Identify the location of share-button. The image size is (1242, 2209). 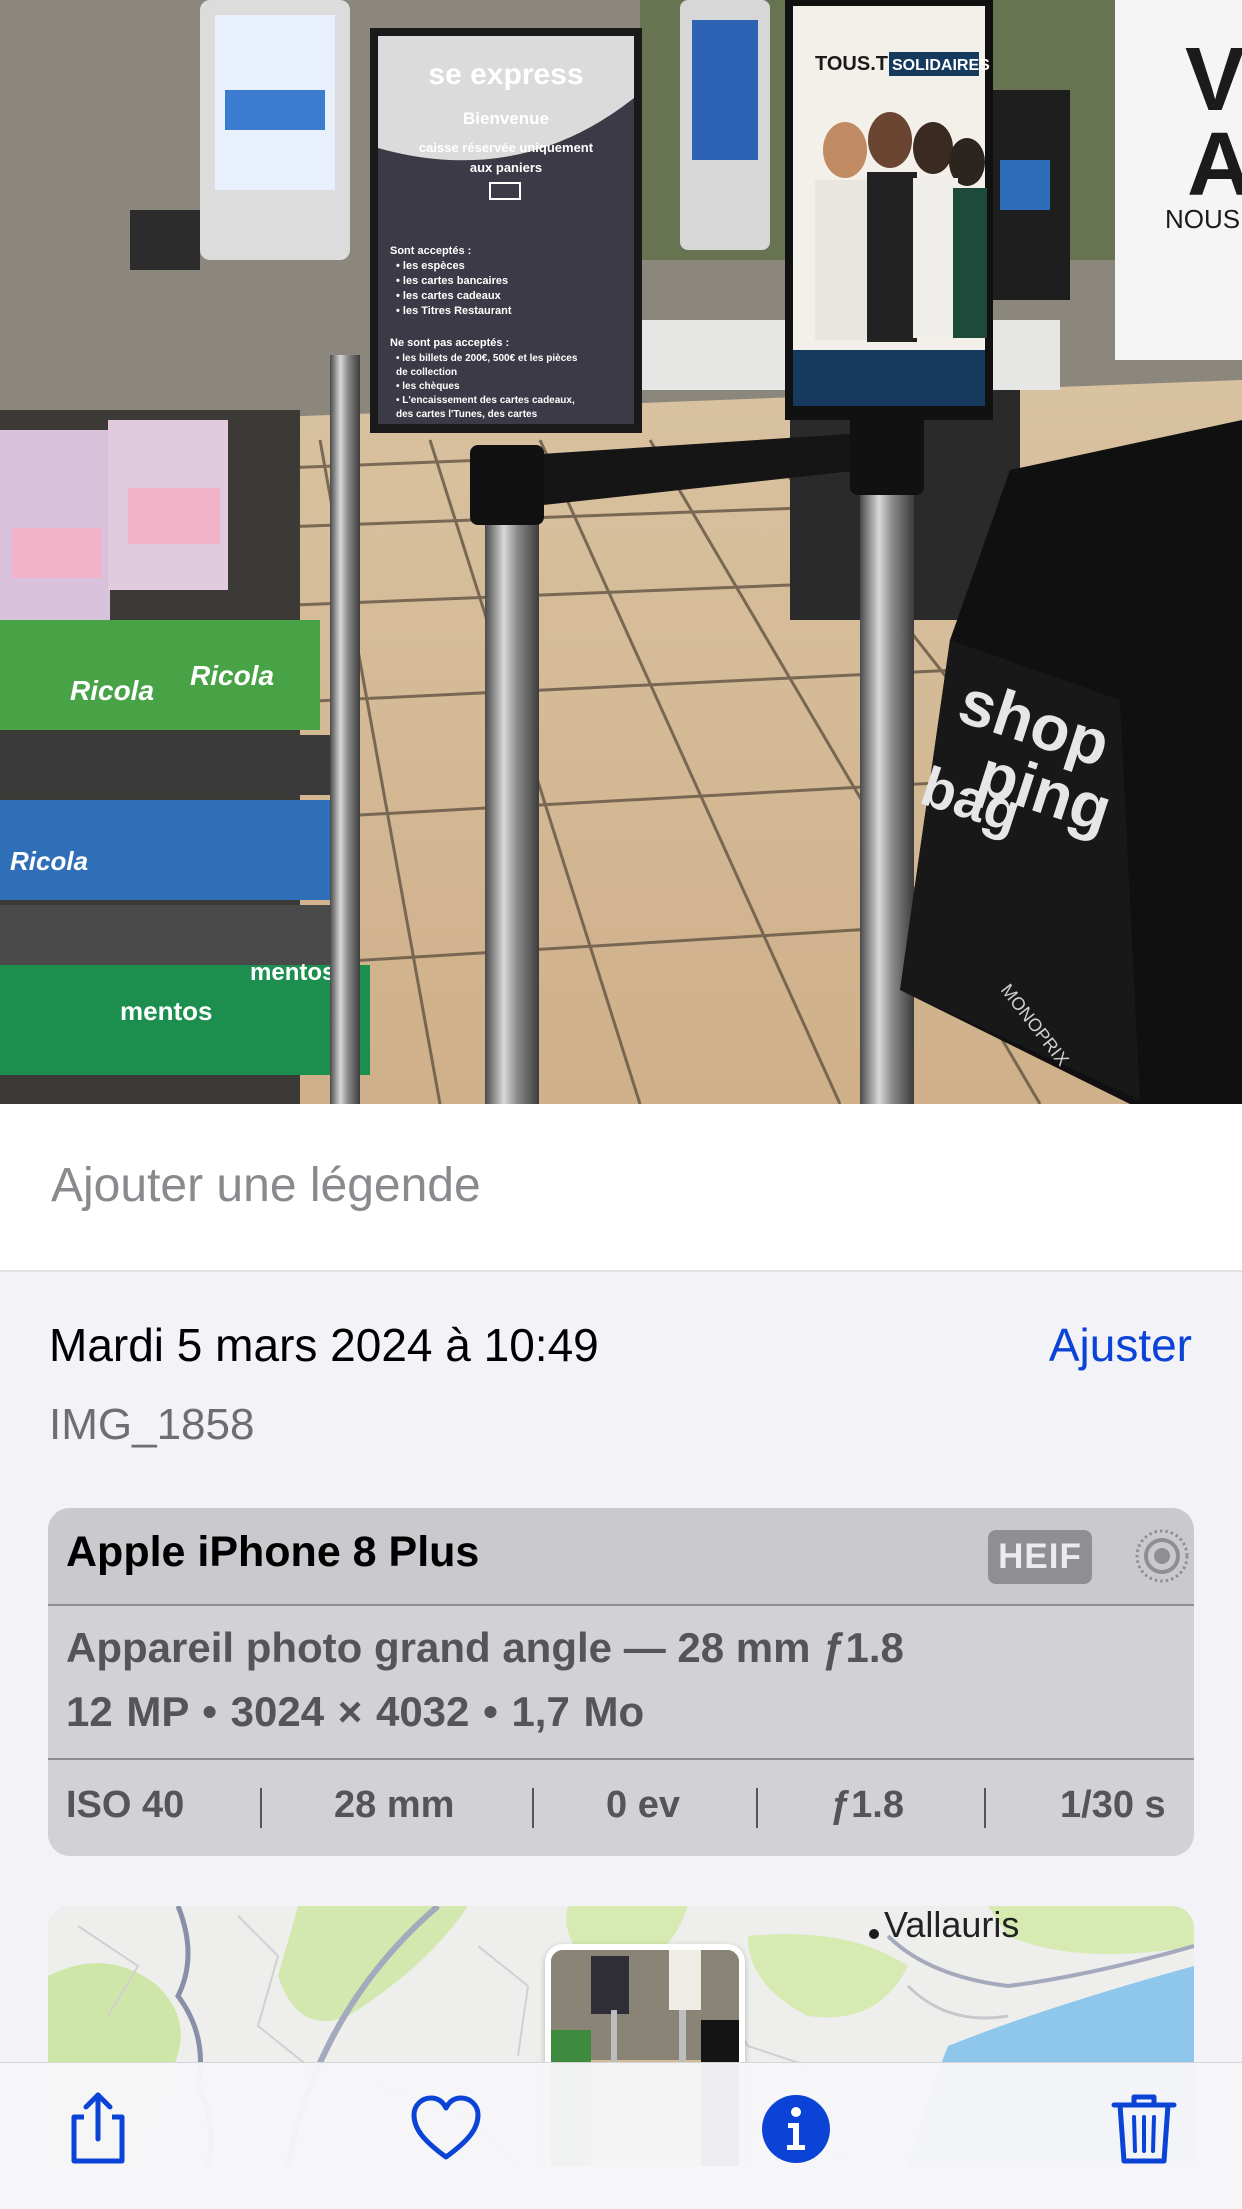
(98, 2129).